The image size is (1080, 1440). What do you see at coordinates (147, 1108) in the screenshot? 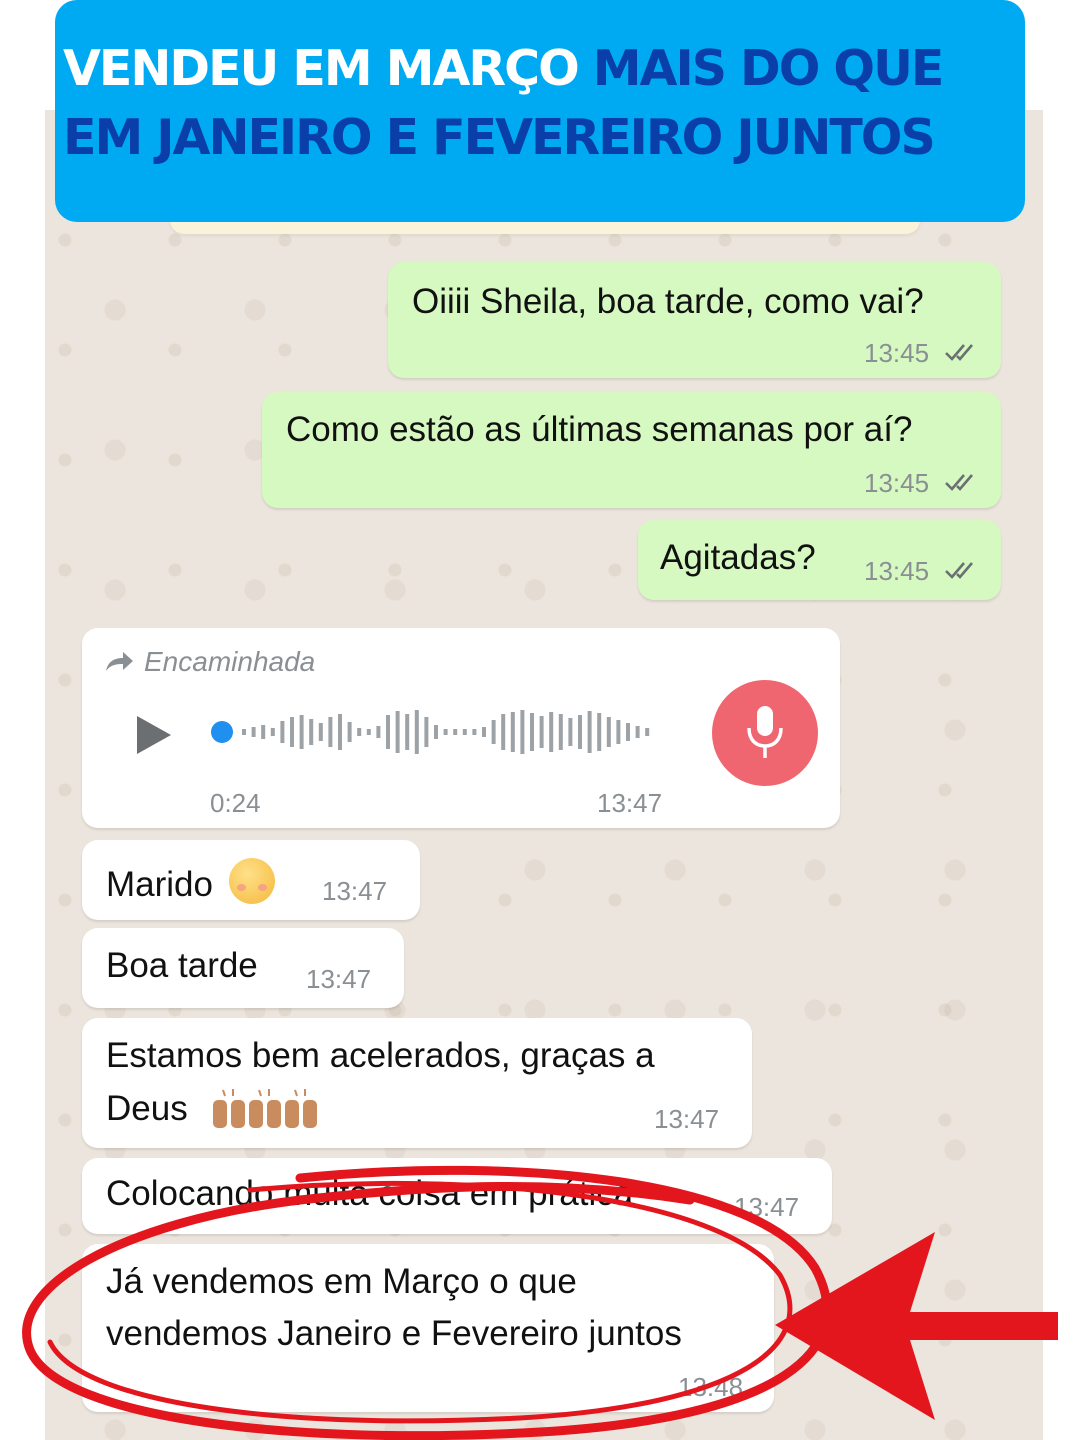
I see `message-text-content: Deus` at bounding box center [147, 1108].